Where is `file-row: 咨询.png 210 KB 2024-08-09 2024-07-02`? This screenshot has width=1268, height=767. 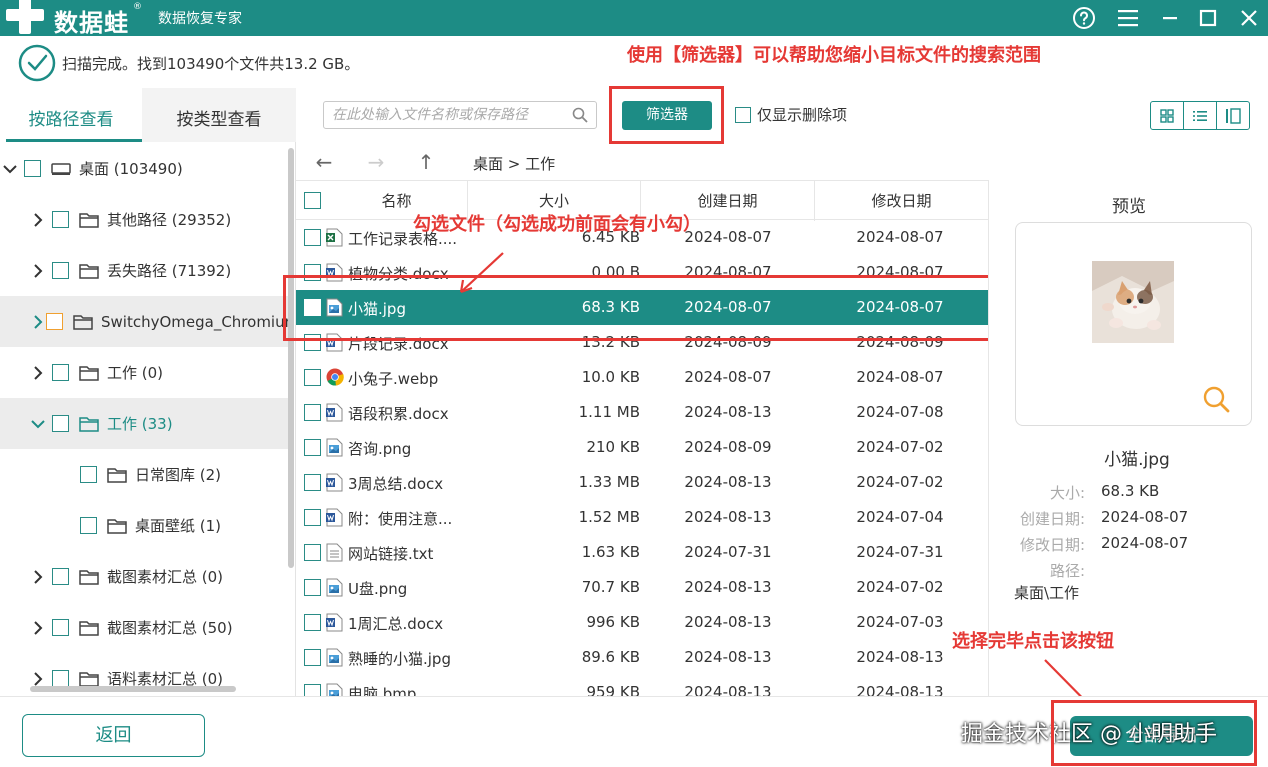
file-row: 咨询.png 210 KB 2024-08-09 2024-07-02 is located at coordinates (642, 447).